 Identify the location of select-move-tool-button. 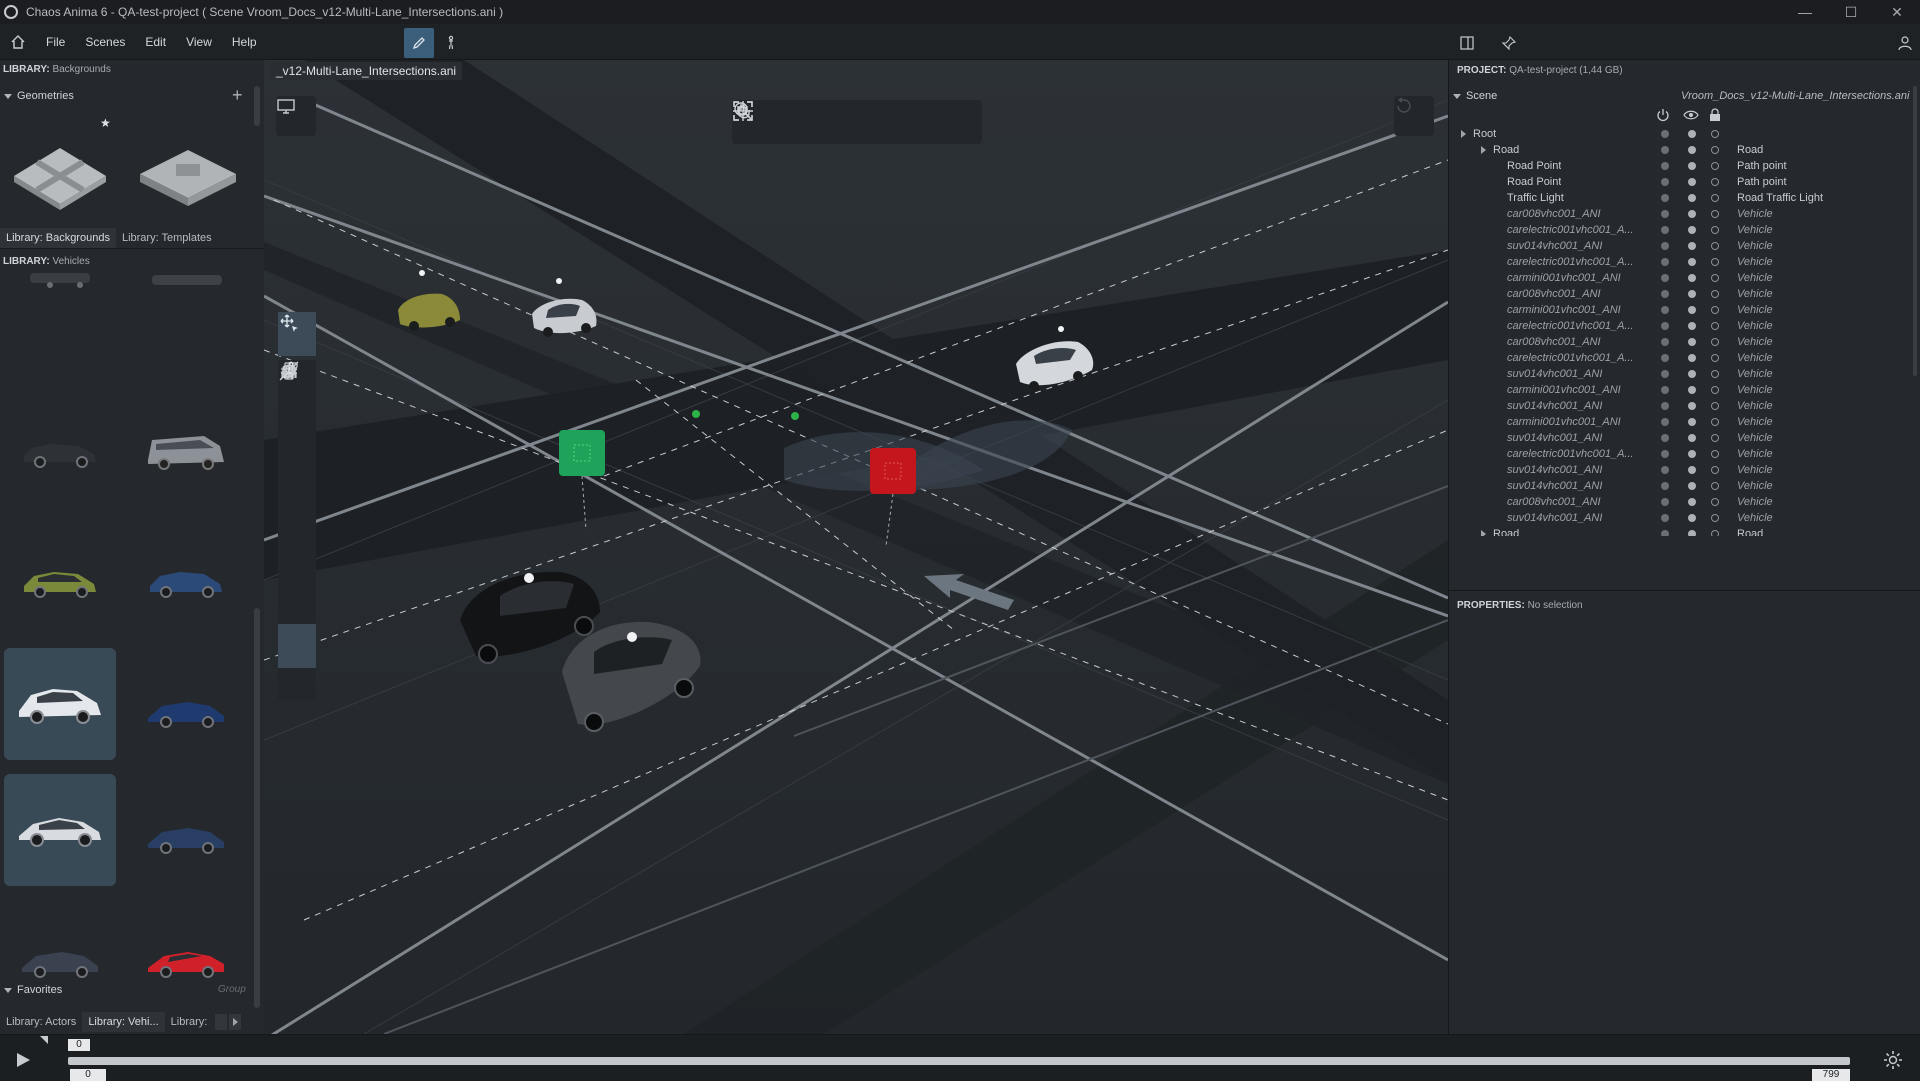
(297, 334).